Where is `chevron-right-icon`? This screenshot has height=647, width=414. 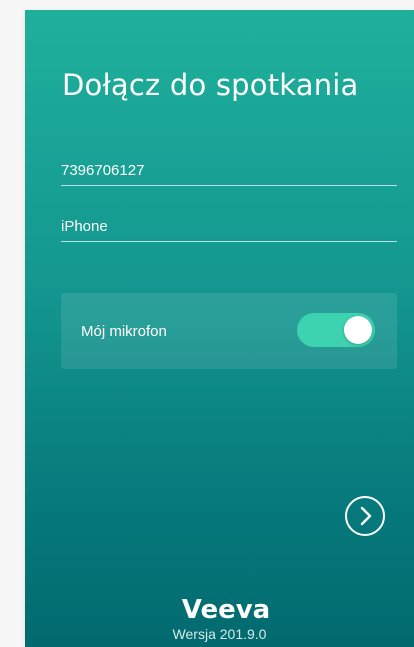 chevron-right-icon is located at coordinates (366, 516).